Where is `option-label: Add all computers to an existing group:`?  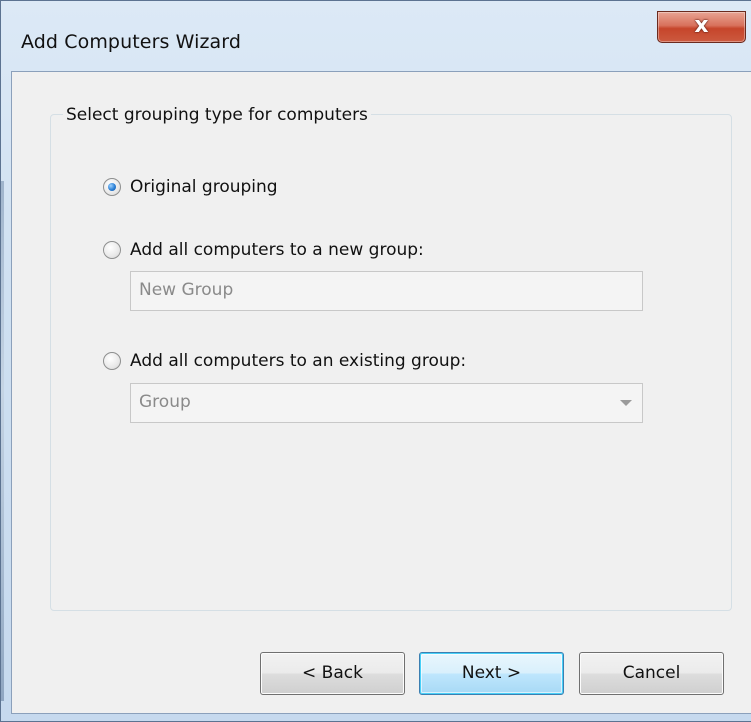 option-label: Add all computers to an existing group: is located at coordinates (298, 361).